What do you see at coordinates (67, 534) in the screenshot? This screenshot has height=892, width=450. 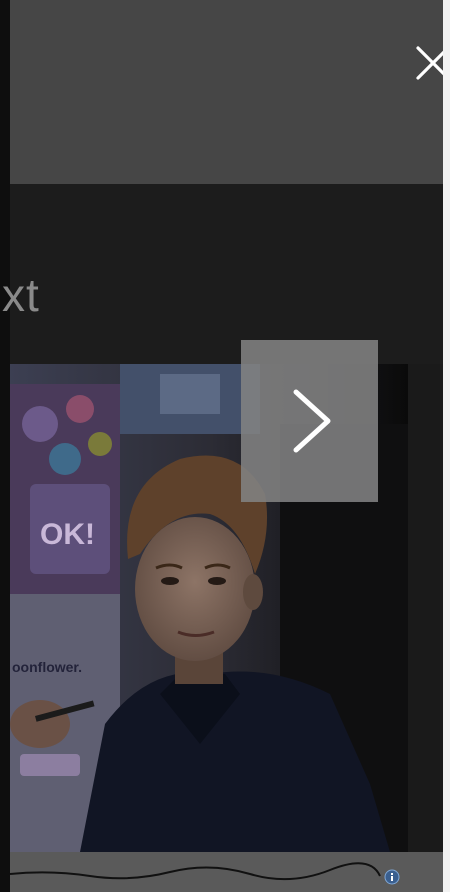 I see `poster-text: OK!` at bounding box center [67, 534].